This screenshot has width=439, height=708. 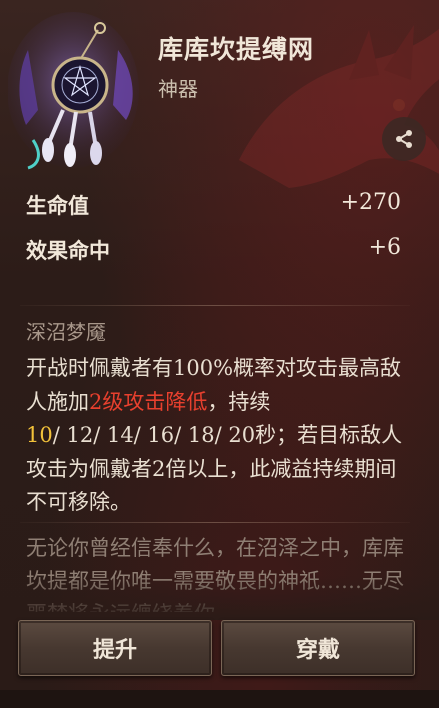 I want to click on skill-name: 深沼梦魇, so click(x=66, y=332).